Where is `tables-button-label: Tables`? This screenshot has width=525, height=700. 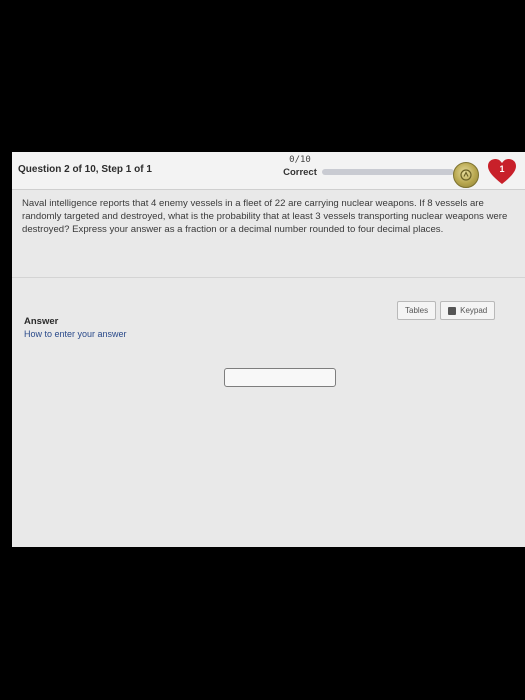
tables-button-label: Tables is located at coordinates (417, 310).